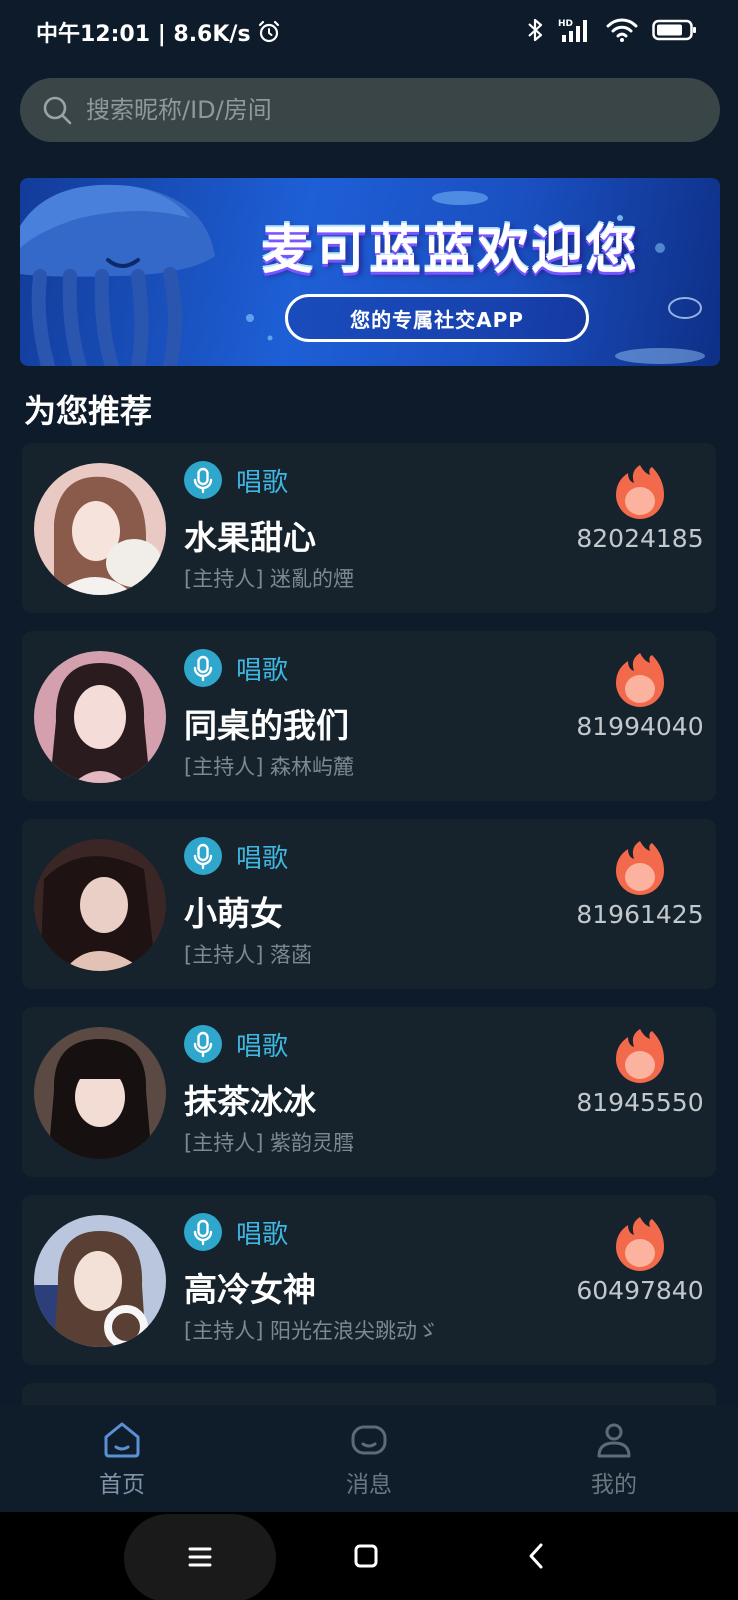  I want to click on host-name: [主持人] 森林屿麓, so click(269, 767).